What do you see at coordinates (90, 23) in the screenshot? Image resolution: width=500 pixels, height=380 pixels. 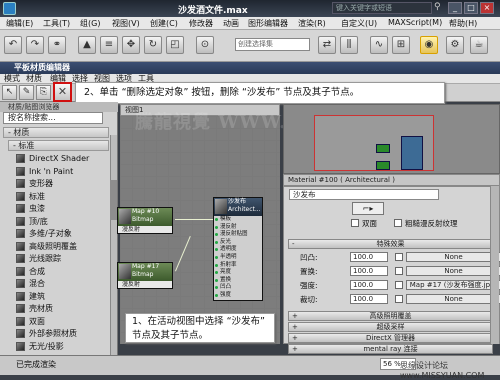 I see `menu-group: 组(G)` at bounding box center [90, 23].